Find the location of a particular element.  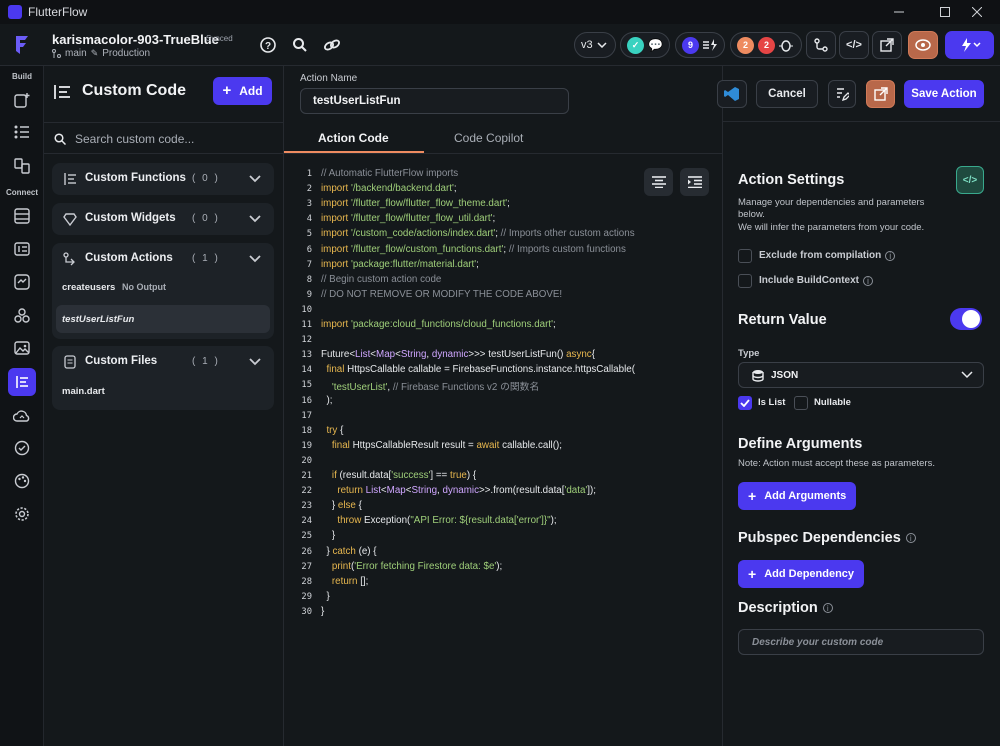

branching-button is located at coordinates (821, 45).